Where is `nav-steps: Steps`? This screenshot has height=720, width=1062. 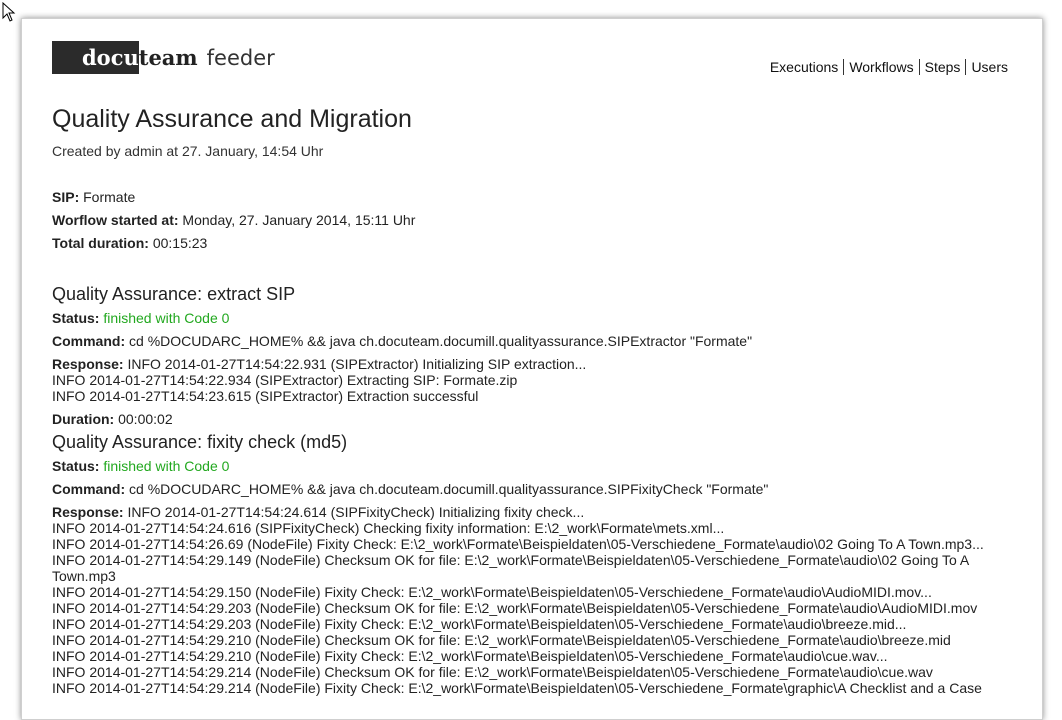 nav-steps: Steps is located at coordinates (942, 67).